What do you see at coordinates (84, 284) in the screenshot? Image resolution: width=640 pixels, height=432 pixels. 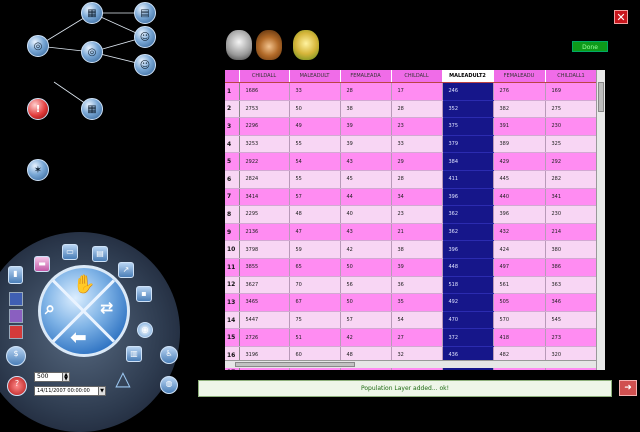 I see `hand-pan-icon: ✋` at bounding box center [84, 284].